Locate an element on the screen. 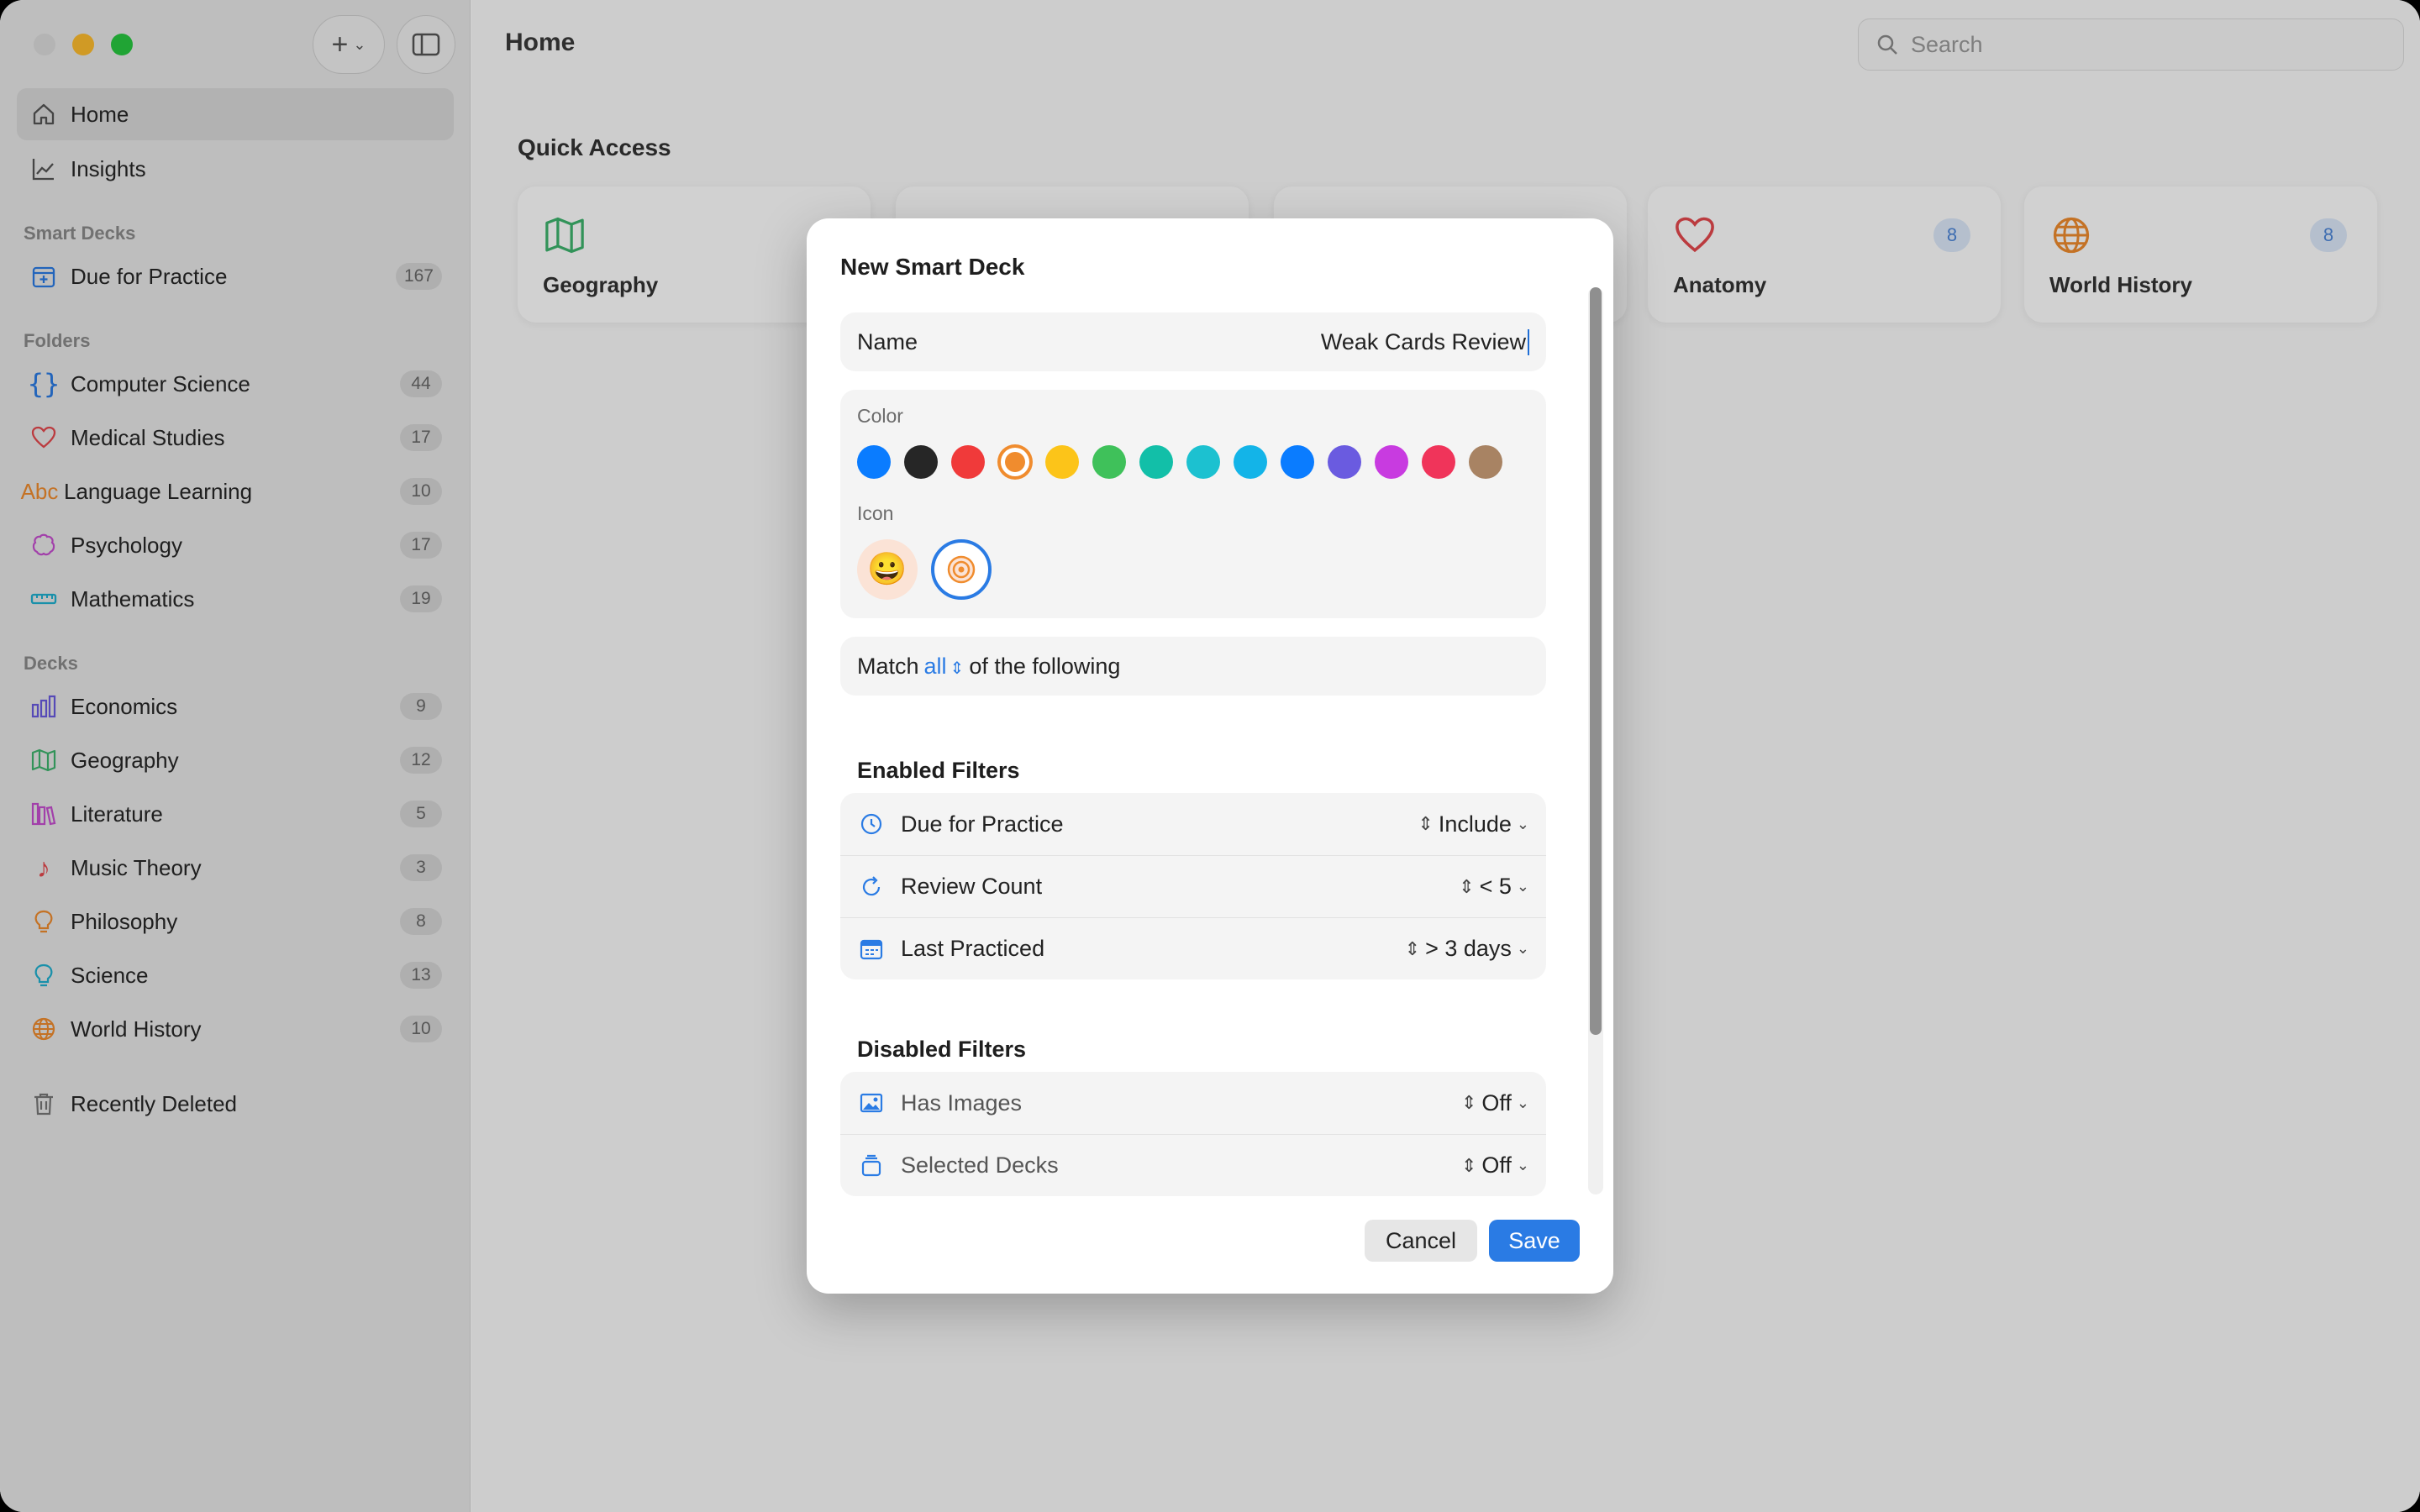 This screenshot has width=2420, height=1512. filter-value: > 3 days is located at coordinates (1468, 948).